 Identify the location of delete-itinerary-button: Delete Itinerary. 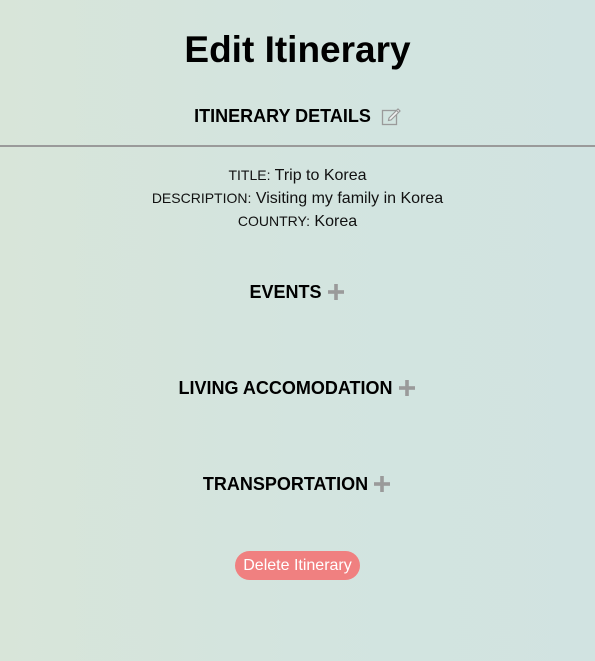
(297, 565).